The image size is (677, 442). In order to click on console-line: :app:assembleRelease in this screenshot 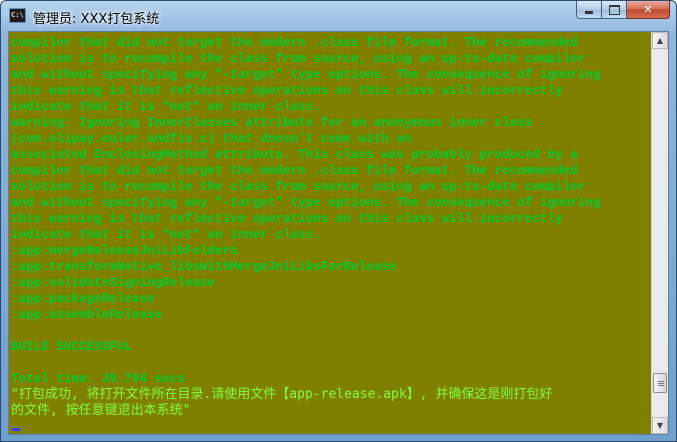, I will do `click(87, 315)`.